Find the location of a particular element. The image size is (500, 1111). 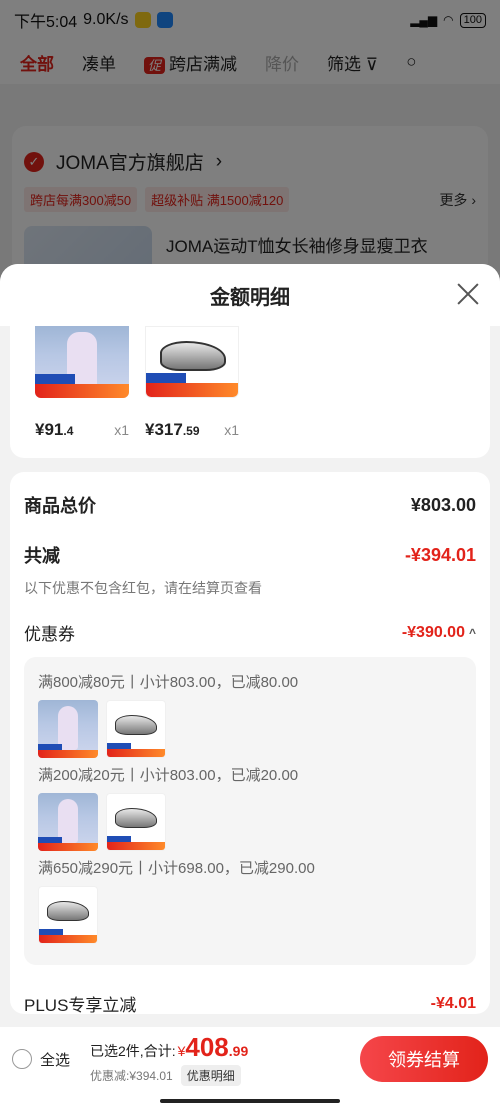

discount-row: 共减 -¥394.01 is located at coordinates (250, 555).